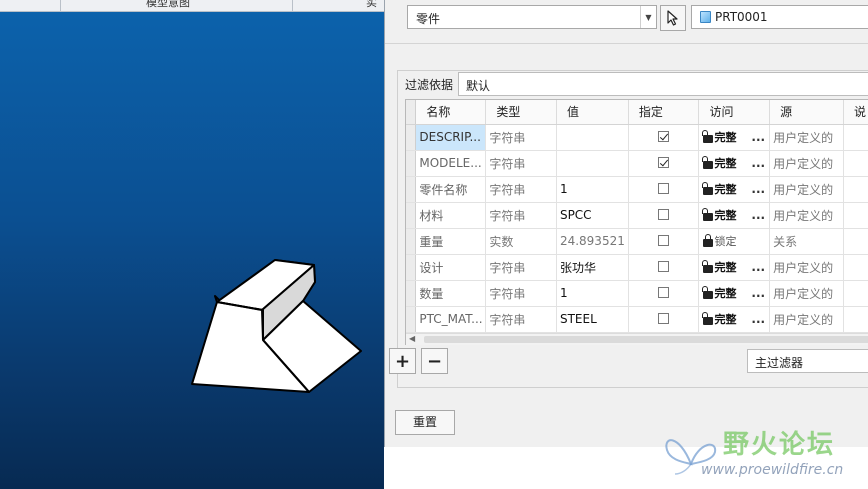 The image size is (868, 489). Describe the element at coordinates (855, 112) in the screenshot. I see `column-header-description: 说` at that location.